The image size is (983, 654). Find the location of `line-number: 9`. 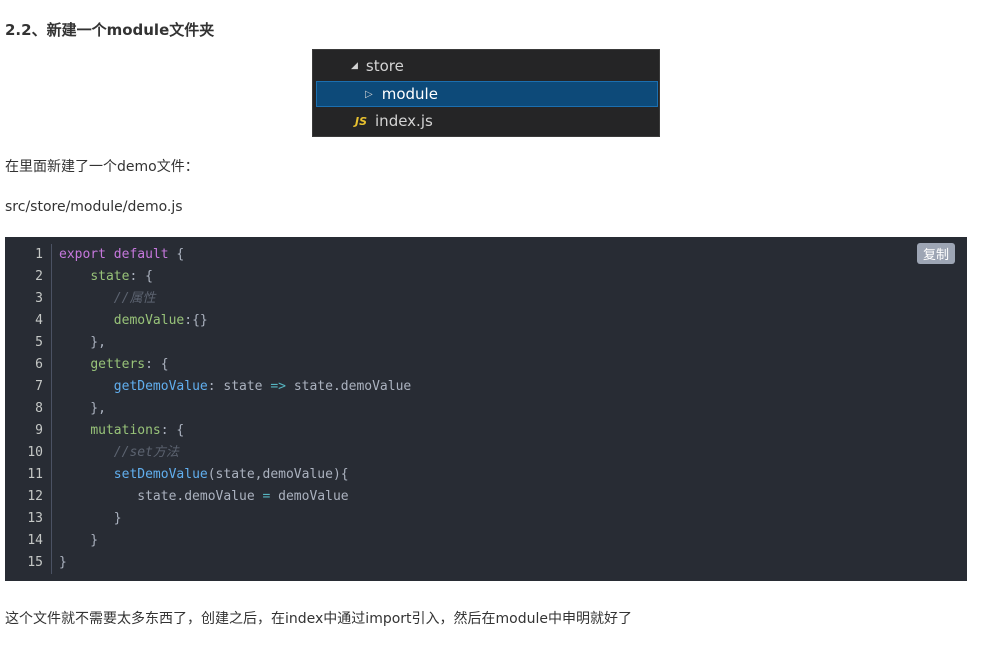

line-number: 9 is located at coordinates (28, 431).